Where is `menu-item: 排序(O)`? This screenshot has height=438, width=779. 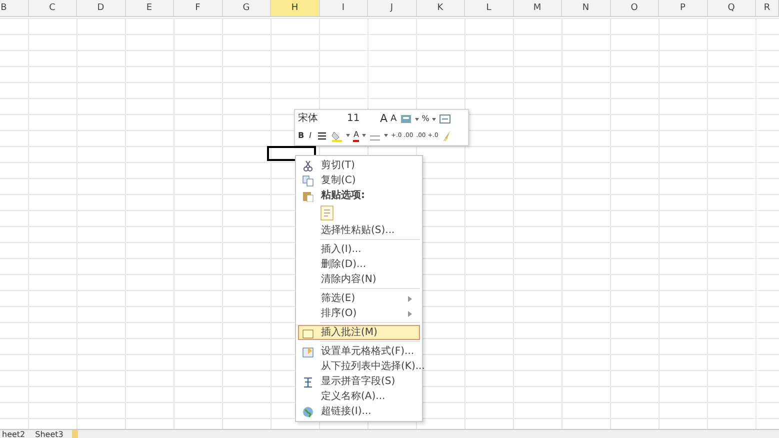 menu-item: 排序(O) is located at coordinates (359, 313).